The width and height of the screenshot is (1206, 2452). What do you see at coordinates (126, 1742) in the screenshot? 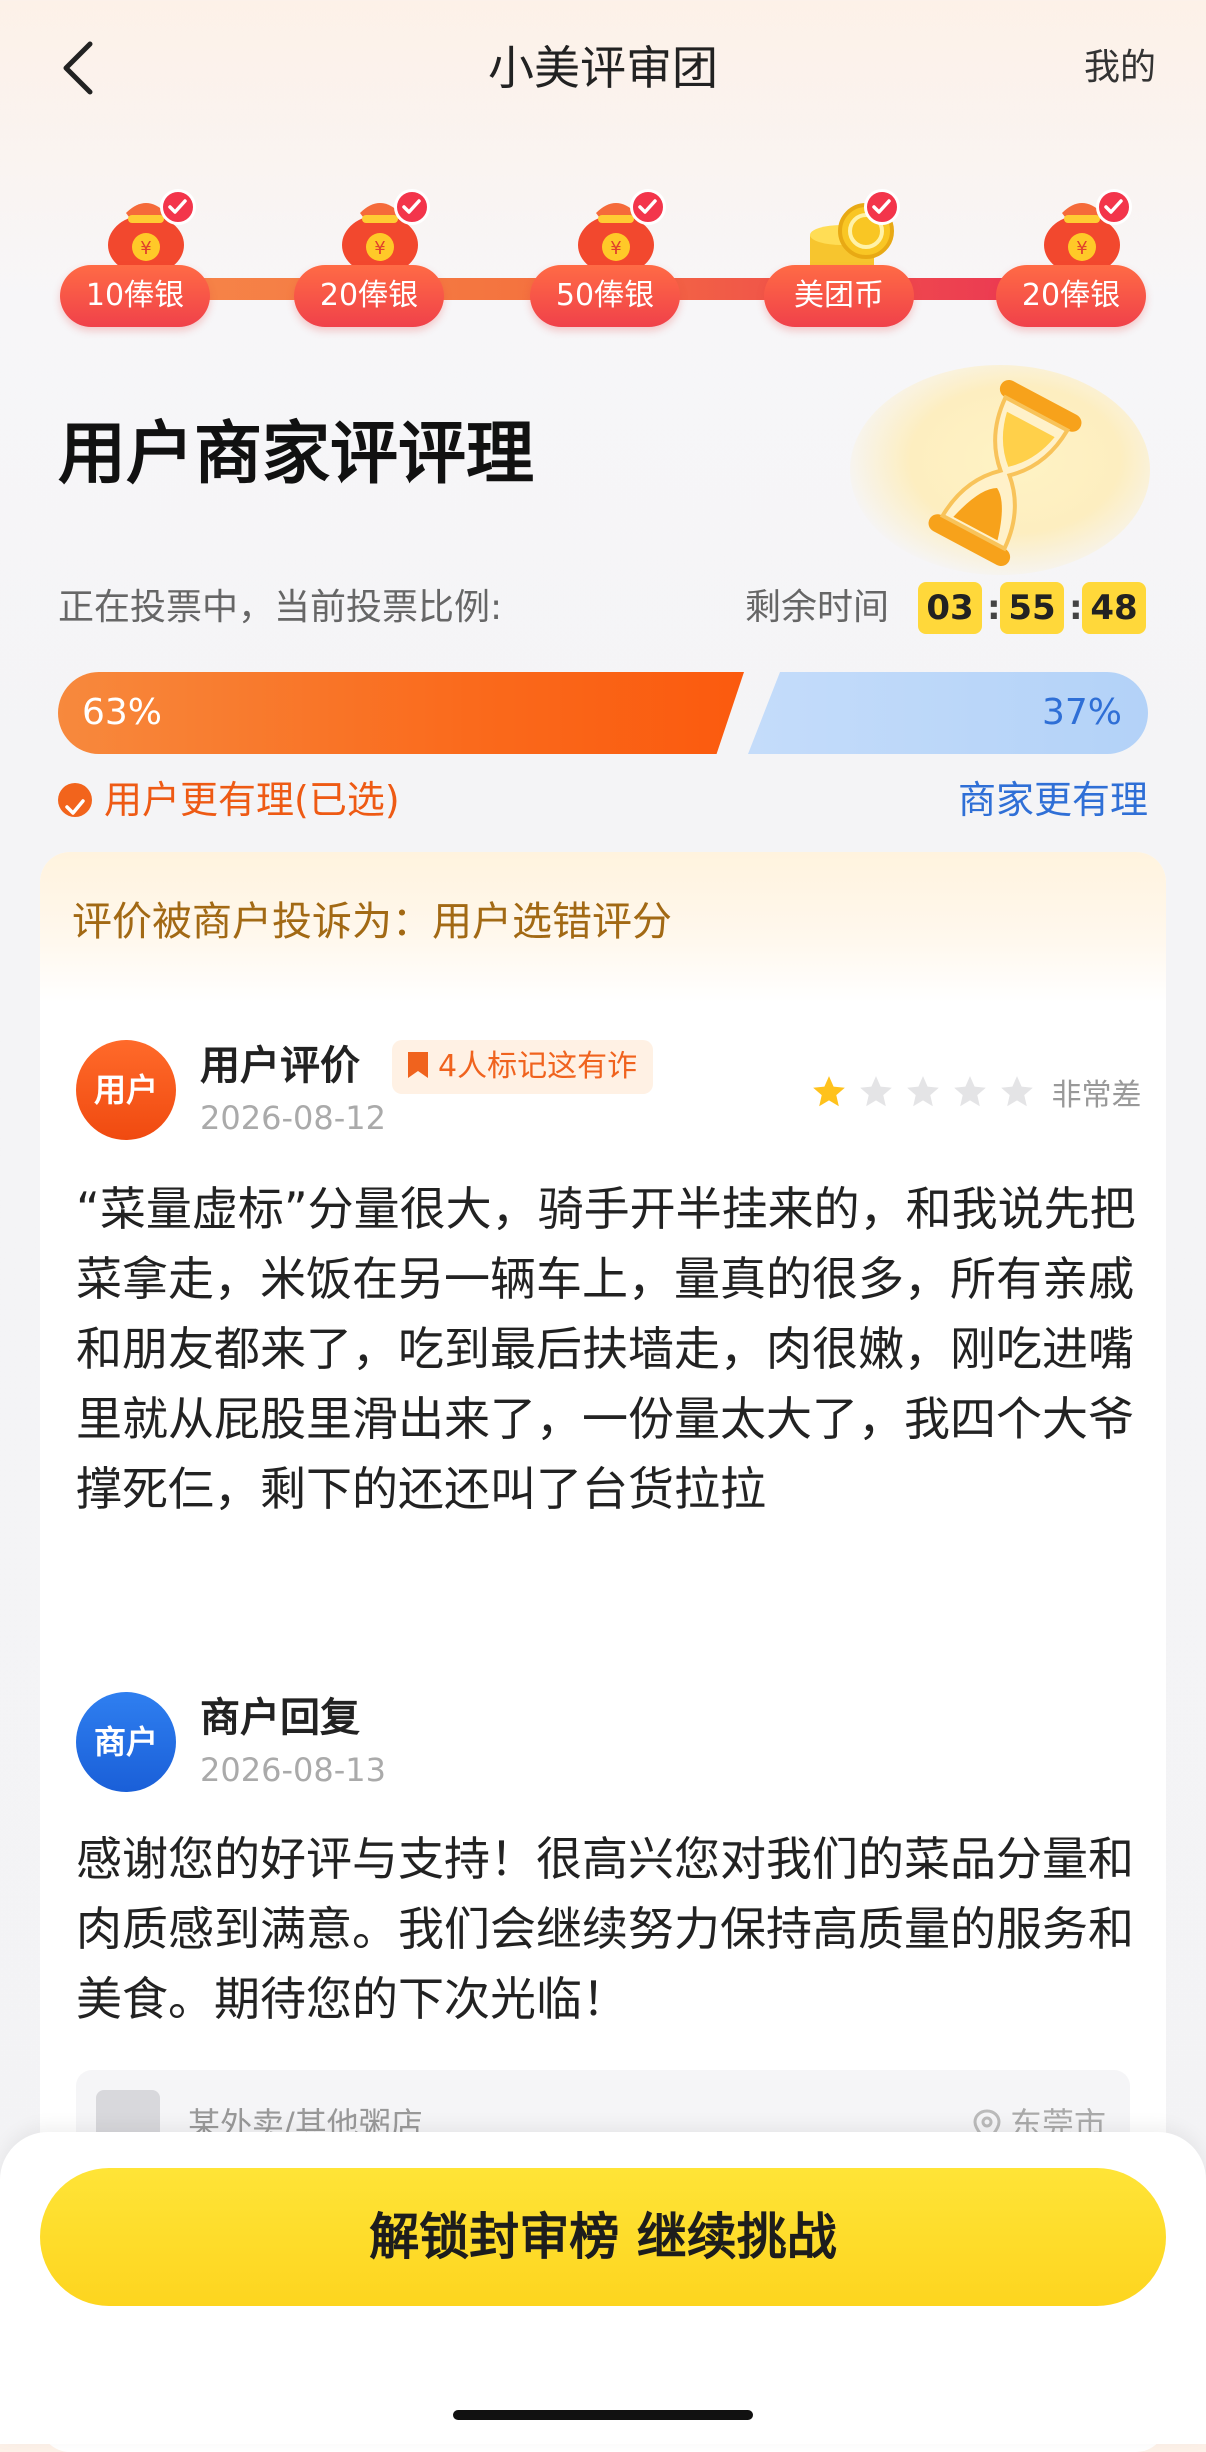
I see `merchant-avatar: 商户` at bounding box center [126, 1742].